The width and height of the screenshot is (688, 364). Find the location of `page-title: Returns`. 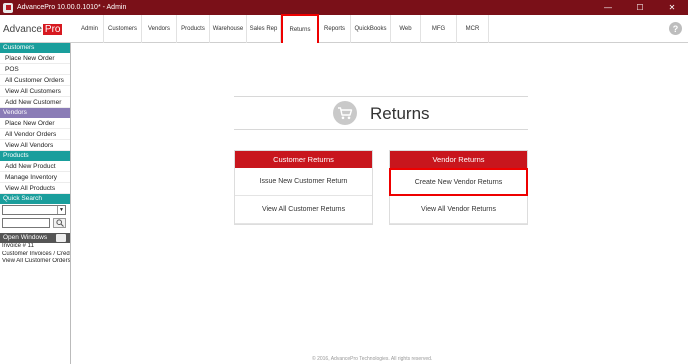

page-title: Returns is located at coordinates (400, 113).